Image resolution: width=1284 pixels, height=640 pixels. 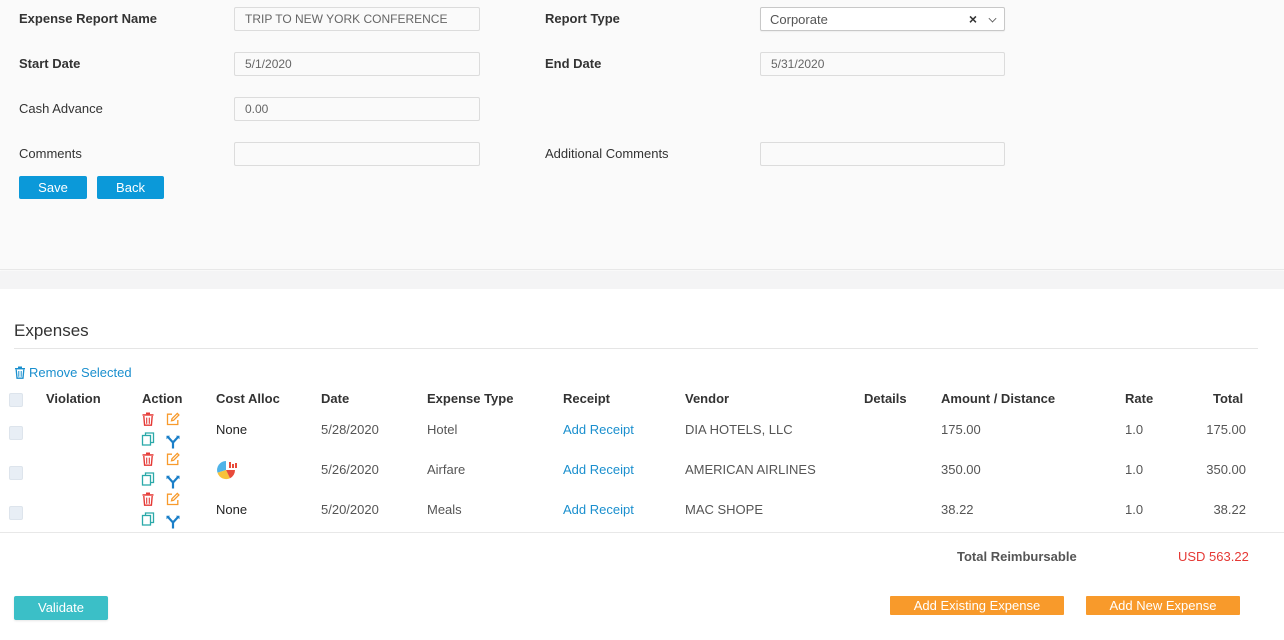 I want to click on additional-comments-label: Additional Comments, so click(x=607, y=153).